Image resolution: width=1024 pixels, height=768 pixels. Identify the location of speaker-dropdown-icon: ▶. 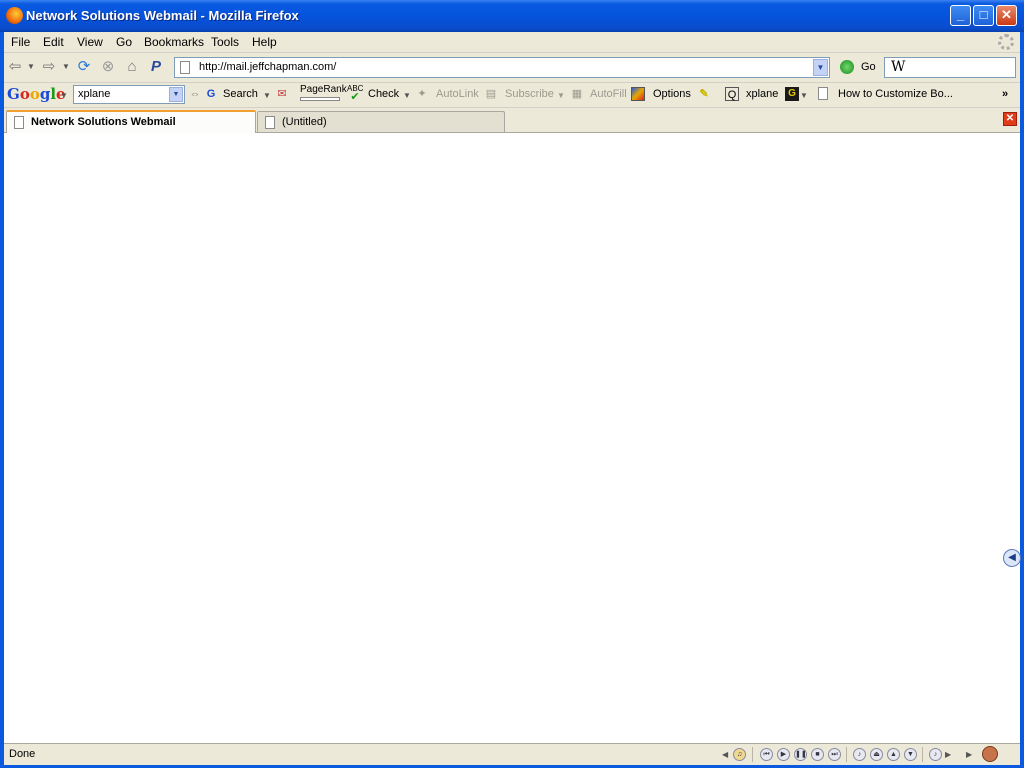
(948, 754).